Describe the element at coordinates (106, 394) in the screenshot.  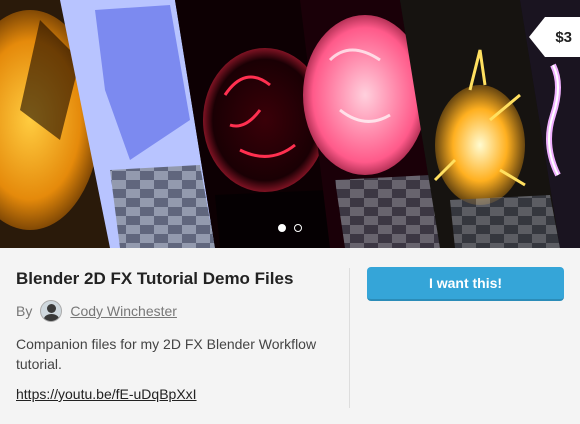
I see `tutorial-url-link: https://youtu.be/fE-uDqBpXxI` at that location.